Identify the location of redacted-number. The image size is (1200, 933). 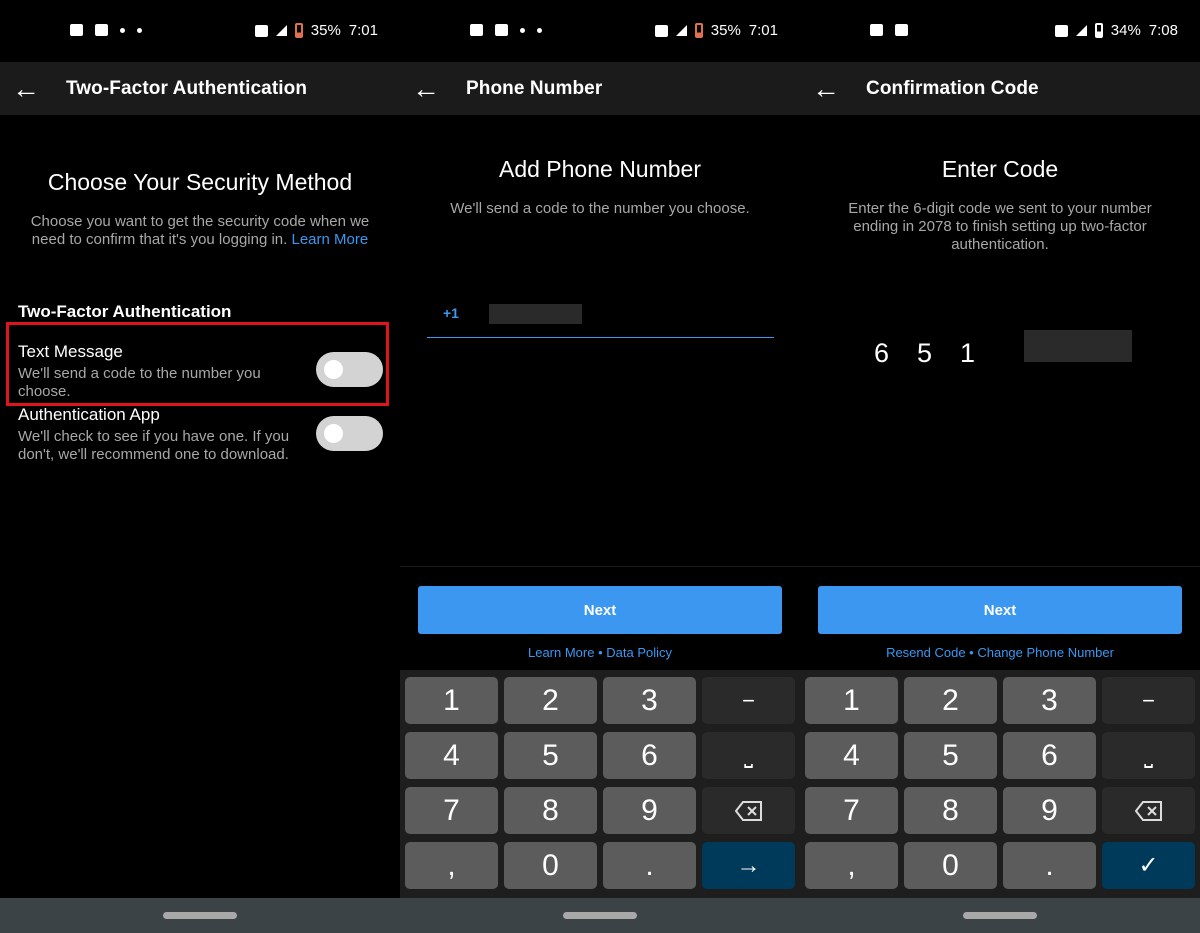
(535, 314).